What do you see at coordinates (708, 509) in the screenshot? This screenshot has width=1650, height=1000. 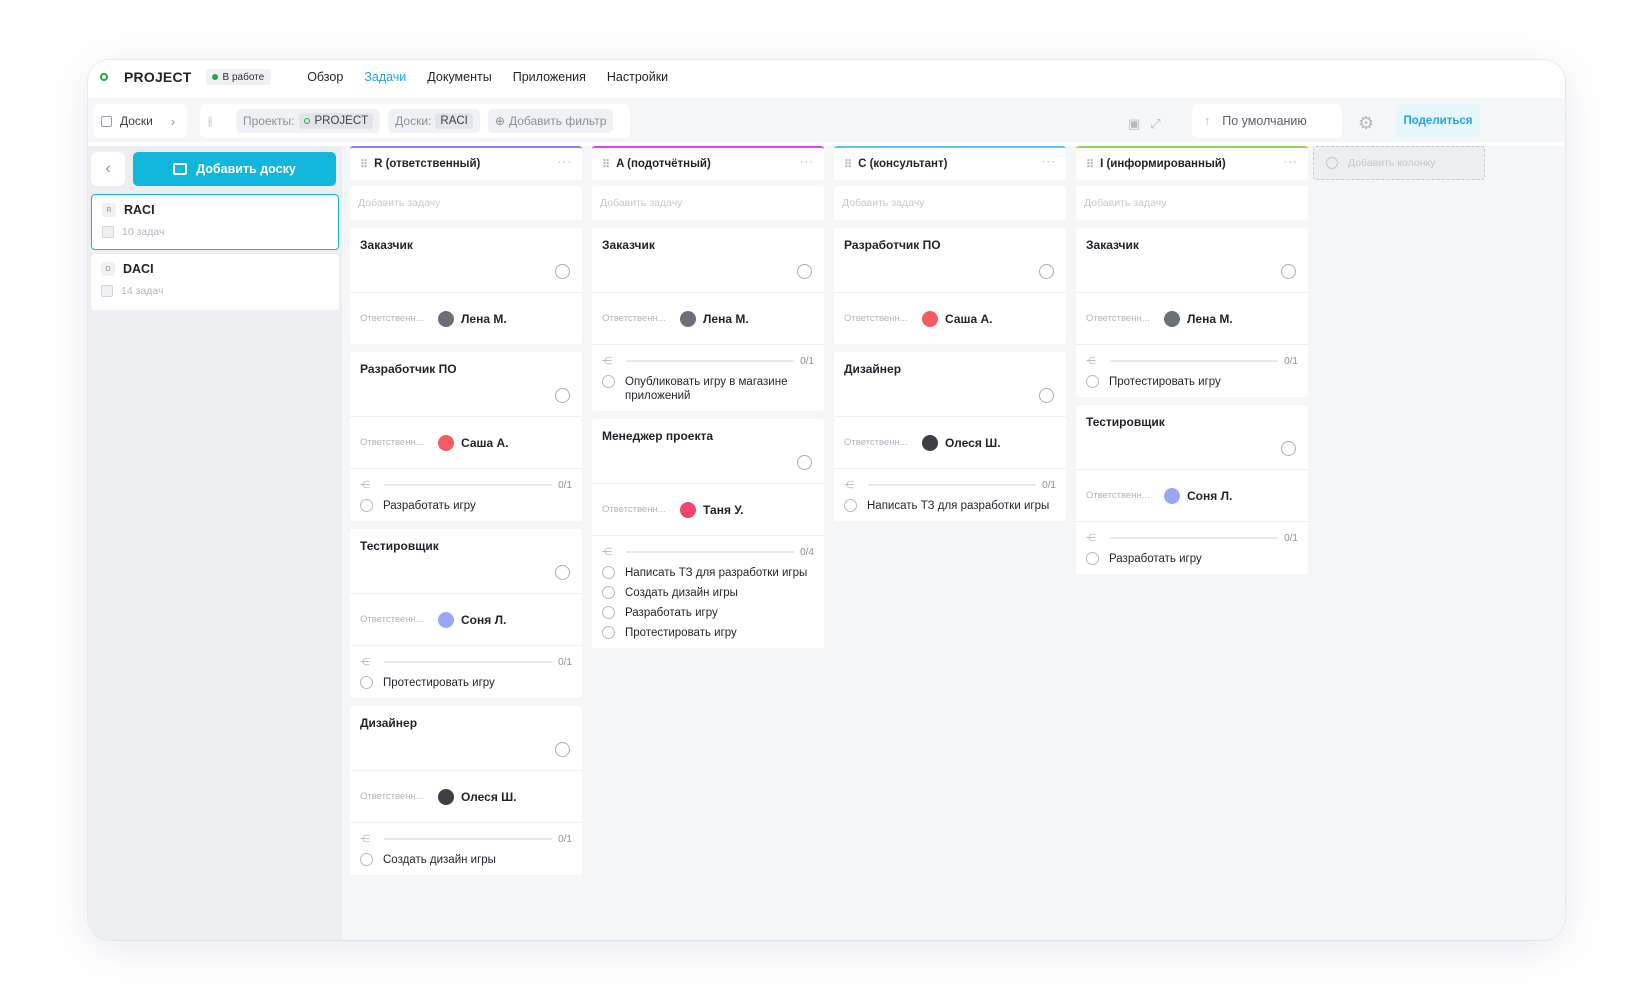 I see `responsible-row: Ответственн... Таня У.` at bounding box center [708, 509].